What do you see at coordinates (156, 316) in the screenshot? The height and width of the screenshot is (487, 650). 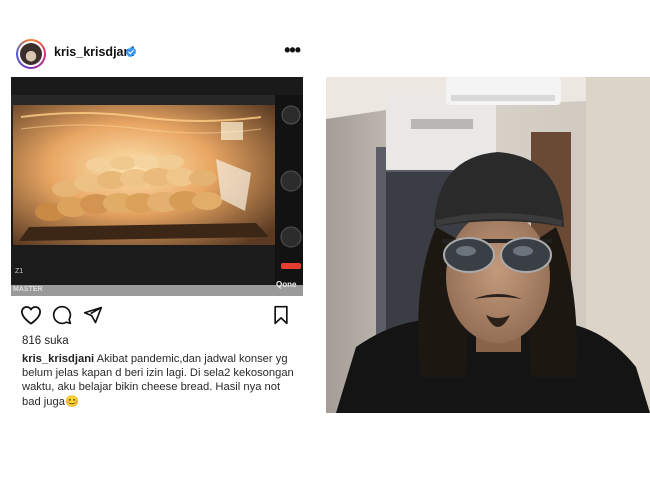 I see `post-actions` at bounding box center [156, 316].